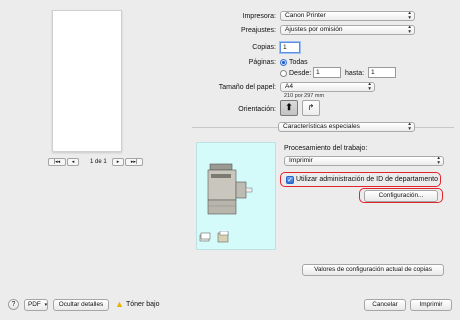 The width and height of the screenshot is (460, 320). Describe the element at coordinates (318, 72) in the screenshot. I see `pages-from-value: 1` at that location.